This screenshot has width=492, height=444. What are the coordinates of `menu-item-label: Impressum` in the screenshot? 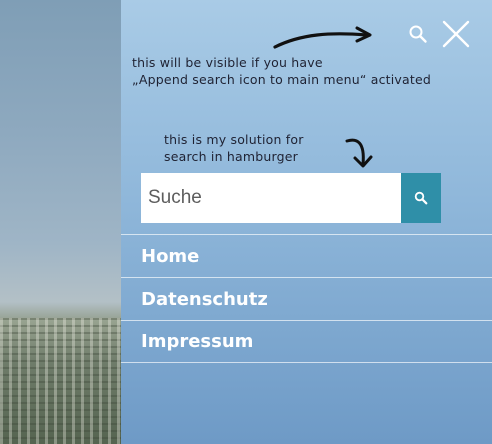 It's located at (197, 341).